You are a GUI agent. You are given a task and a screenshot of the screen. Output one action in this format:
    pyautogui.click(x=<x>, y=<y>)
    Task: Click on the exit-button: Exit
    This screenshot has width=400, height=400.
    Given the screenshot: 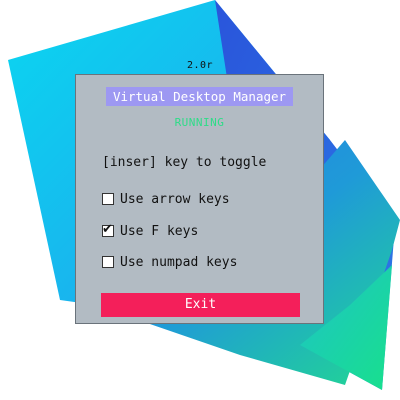 What is the action you would take?
    pyautogui.click(x=200, y=305)
    